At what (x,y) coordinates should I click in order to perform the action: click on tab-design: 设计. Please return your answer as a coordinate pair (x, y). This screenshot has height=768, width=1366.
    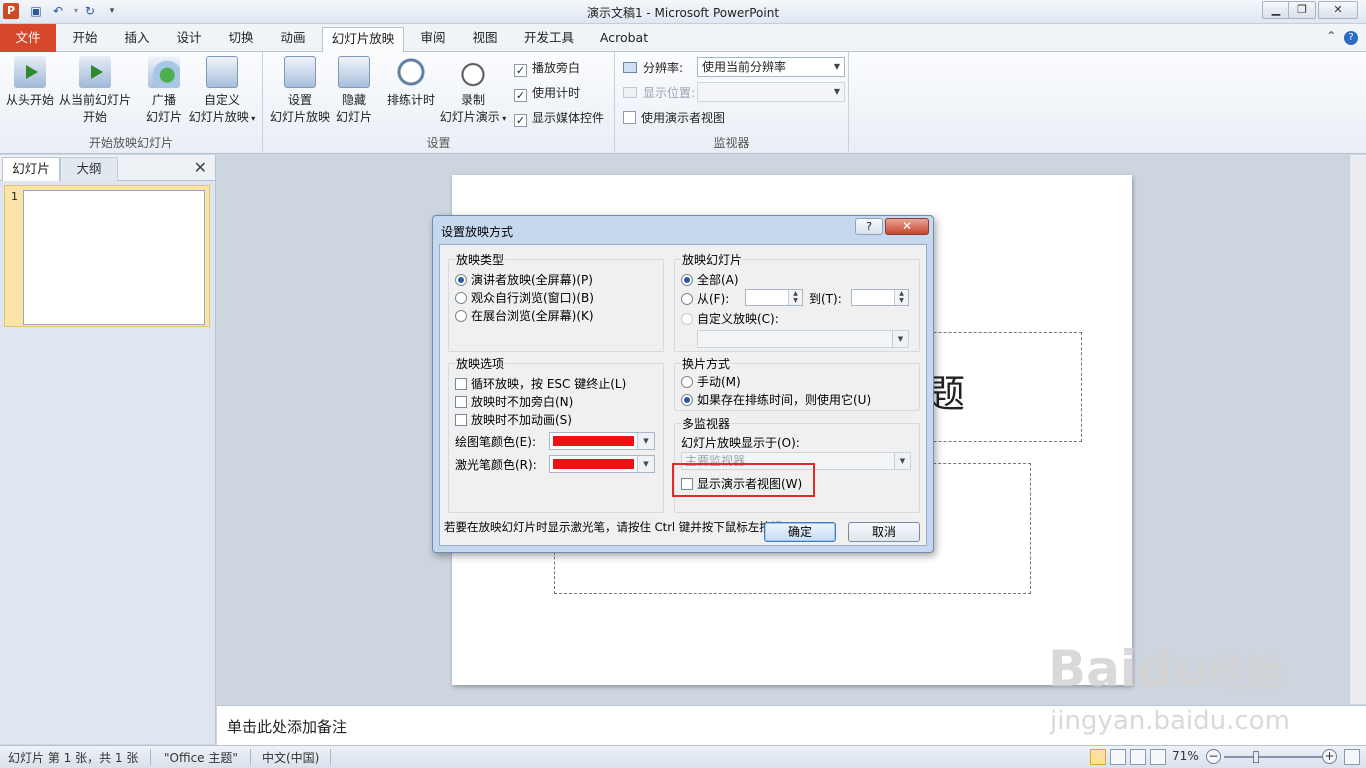
    Looking at the image, I should click on (189, 39).